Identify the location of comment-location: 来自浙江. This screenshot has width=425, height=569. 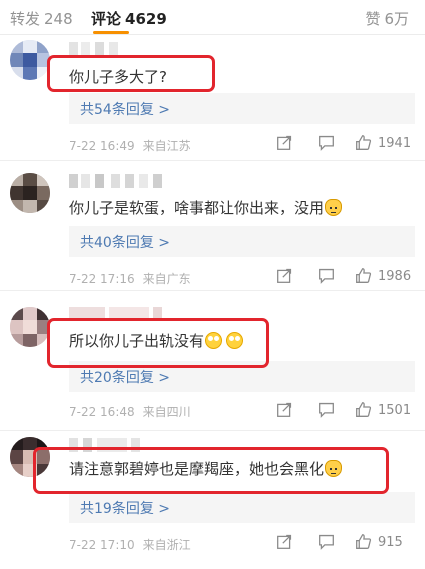
(166, 545).